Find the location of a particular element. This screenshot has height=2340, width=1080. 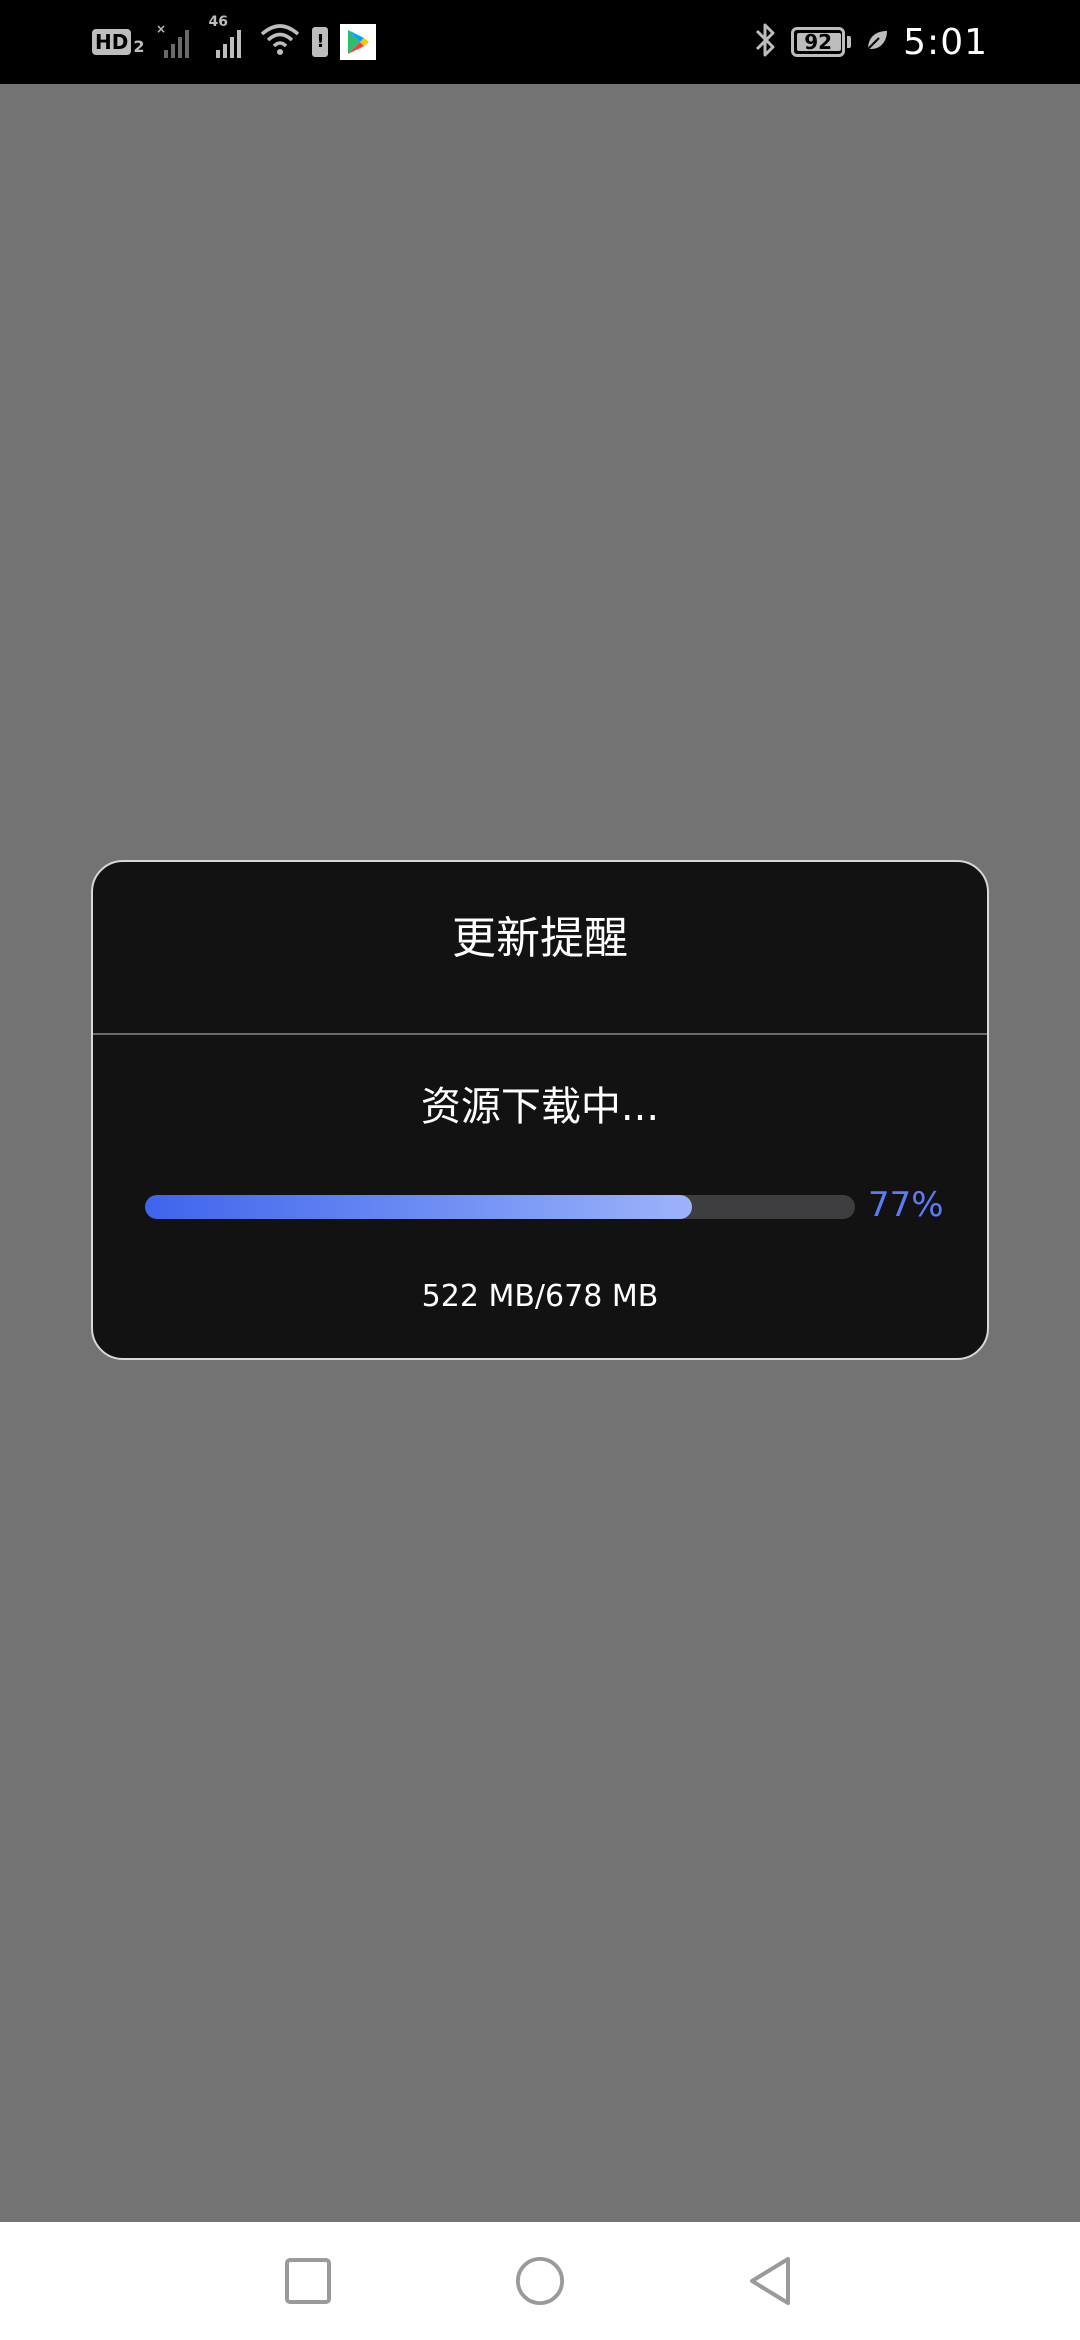

back-button is located at coordinates (770, 2281).